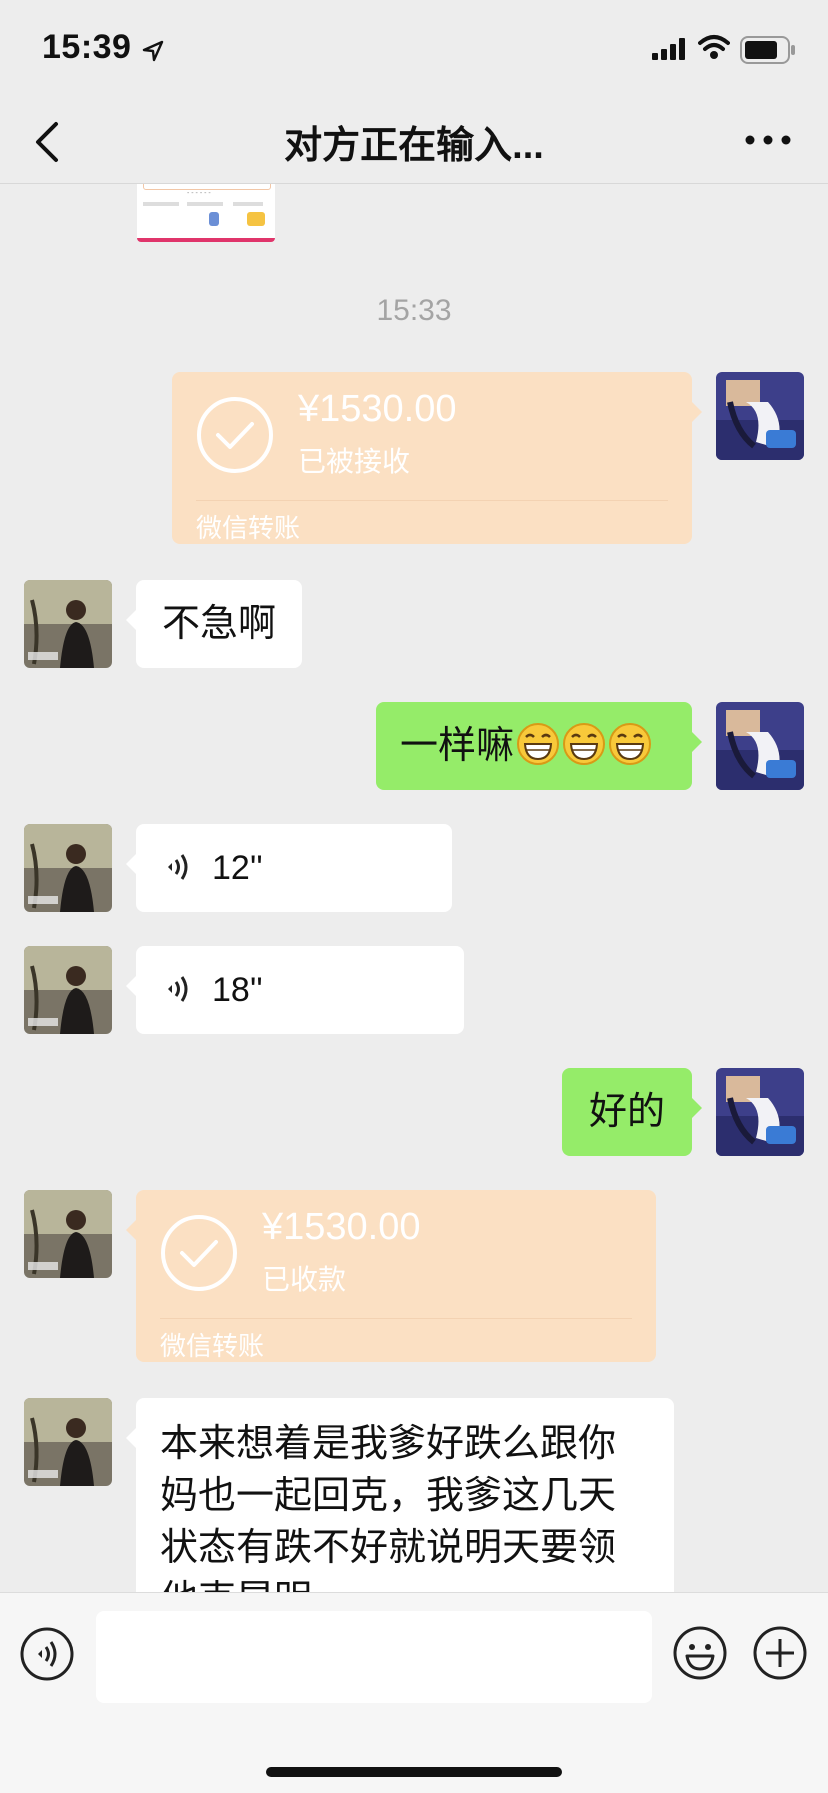  Describe the element at coordinates (47, 1654) in the screenshot. I see `voice-input-toggle-icon` at that location.